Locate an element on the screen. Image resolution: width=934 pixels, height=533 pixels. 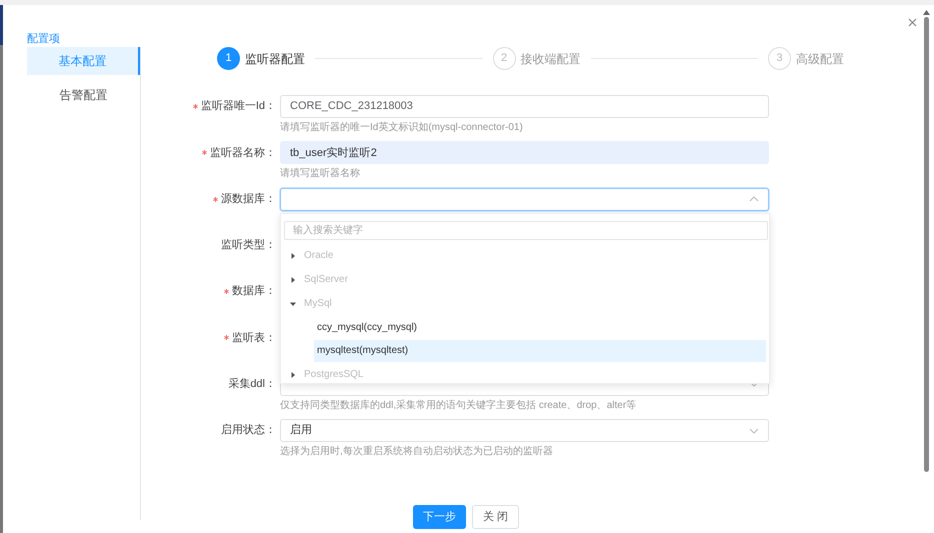
search-field: 输入搜索关键字 is located at coordinates (526, 230).